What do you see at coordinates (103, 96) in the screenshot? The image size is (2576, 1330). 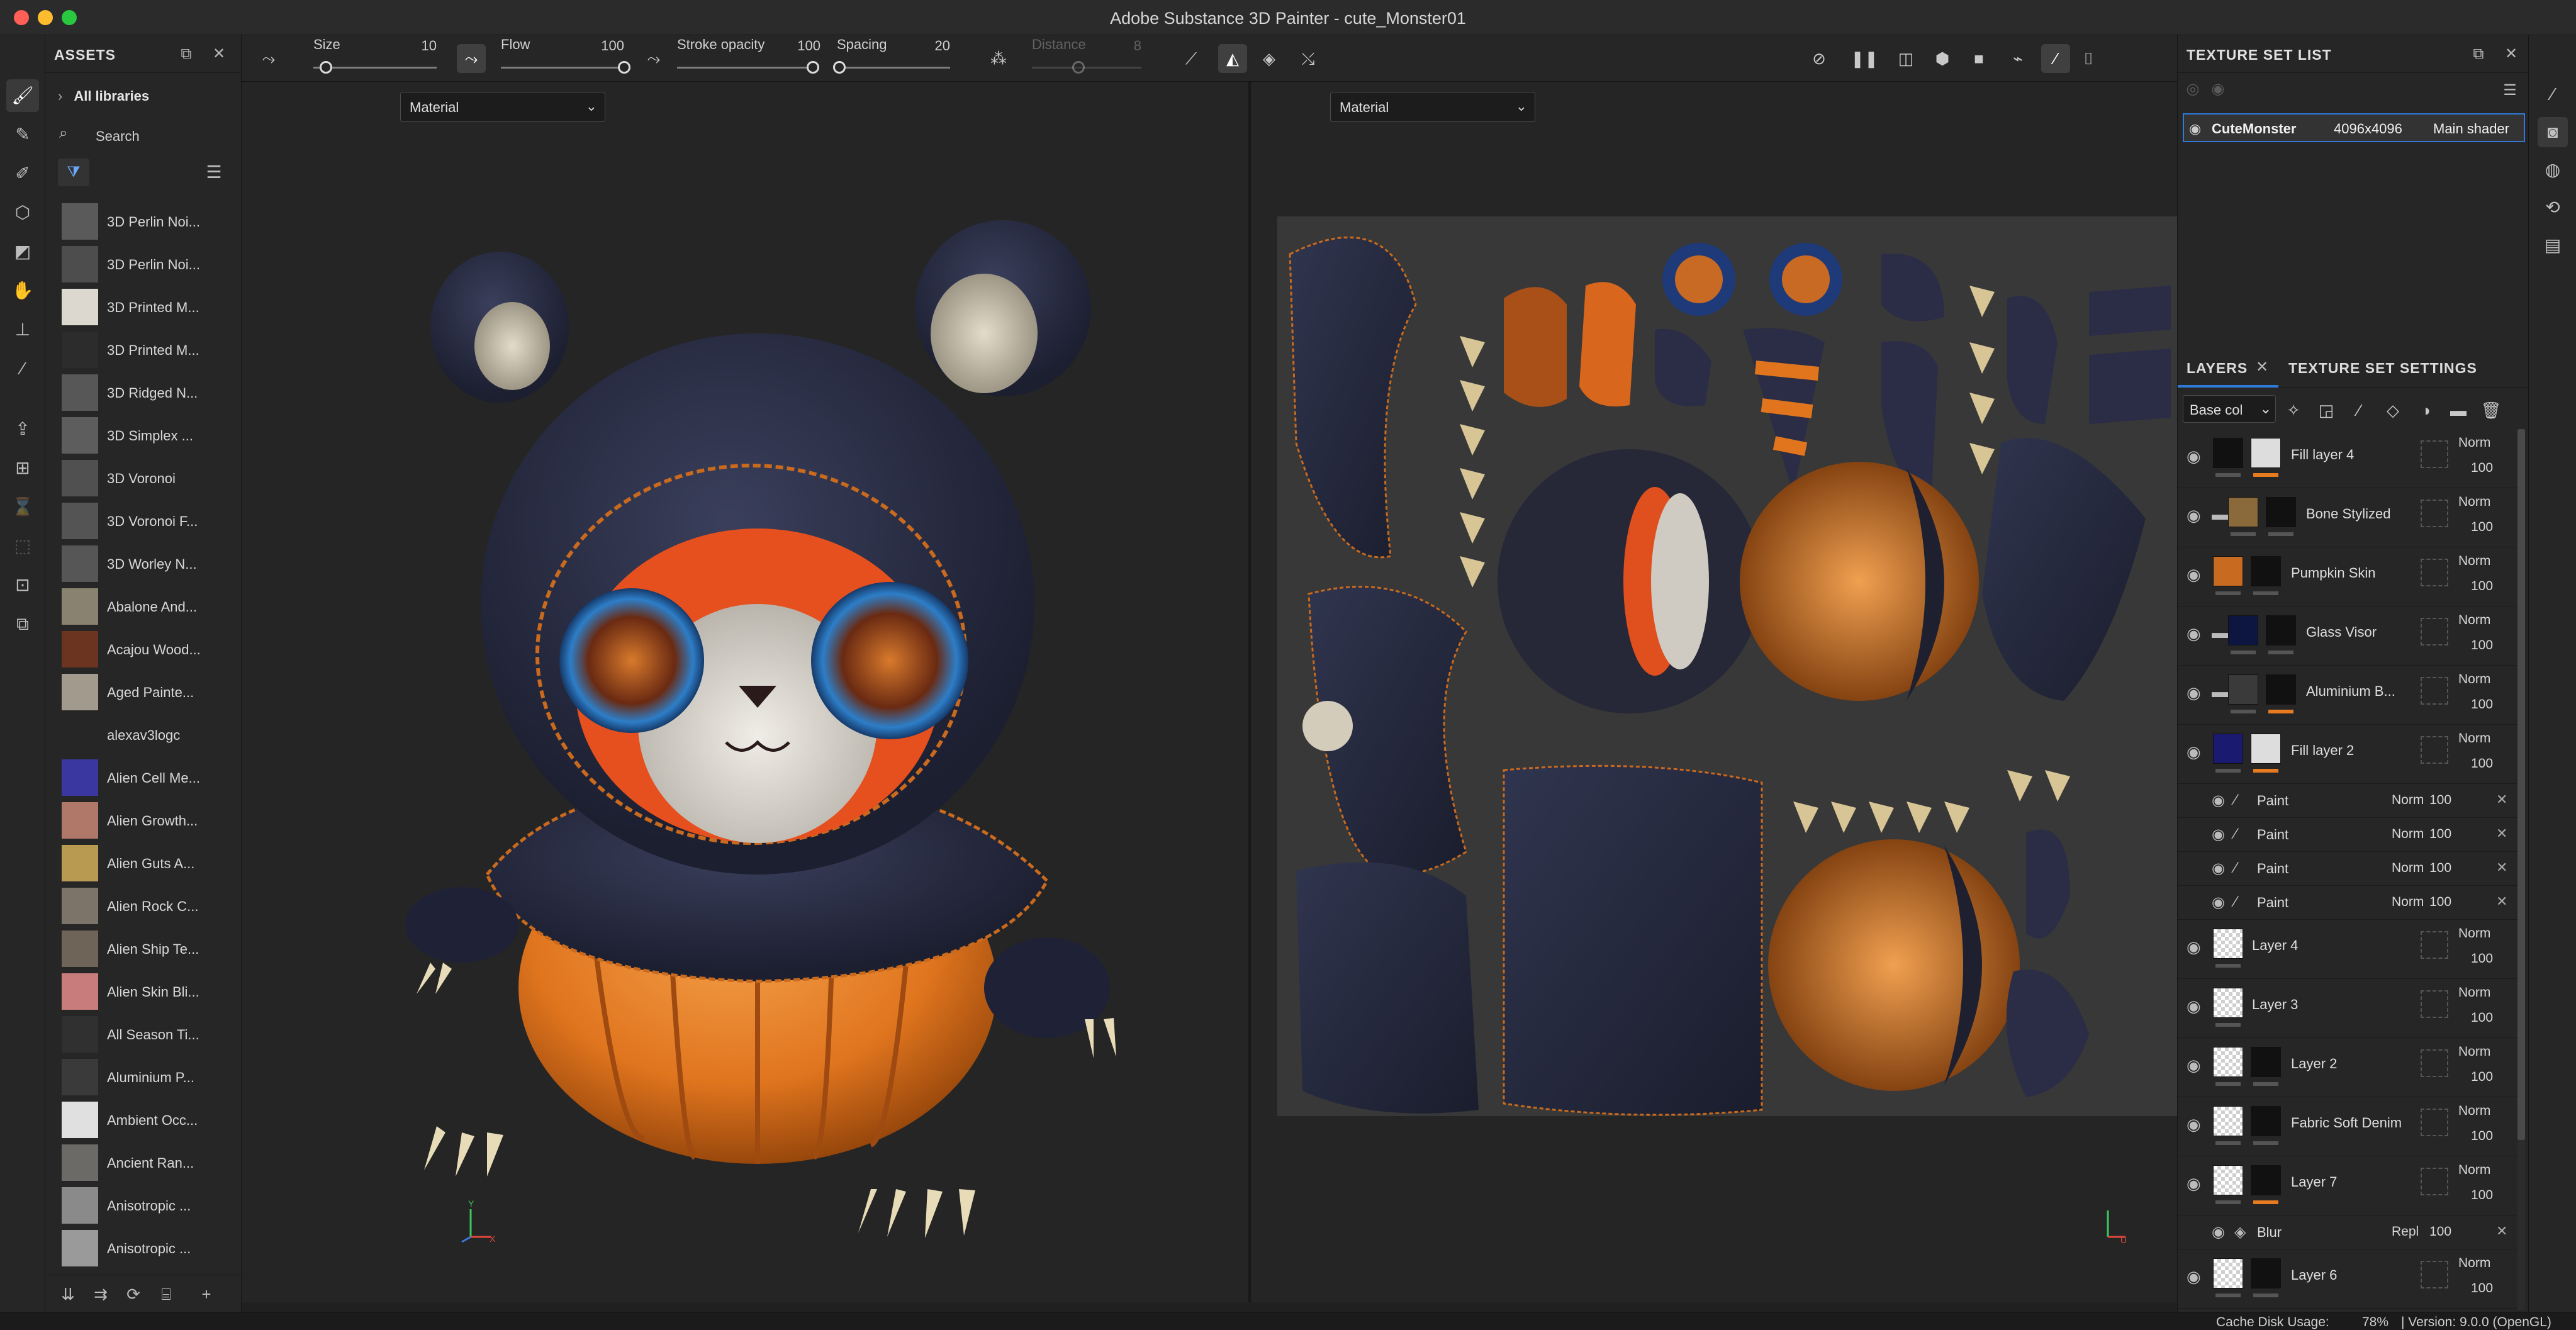 I see `library-selector: › All libraries` at bounding box center [103, 96].